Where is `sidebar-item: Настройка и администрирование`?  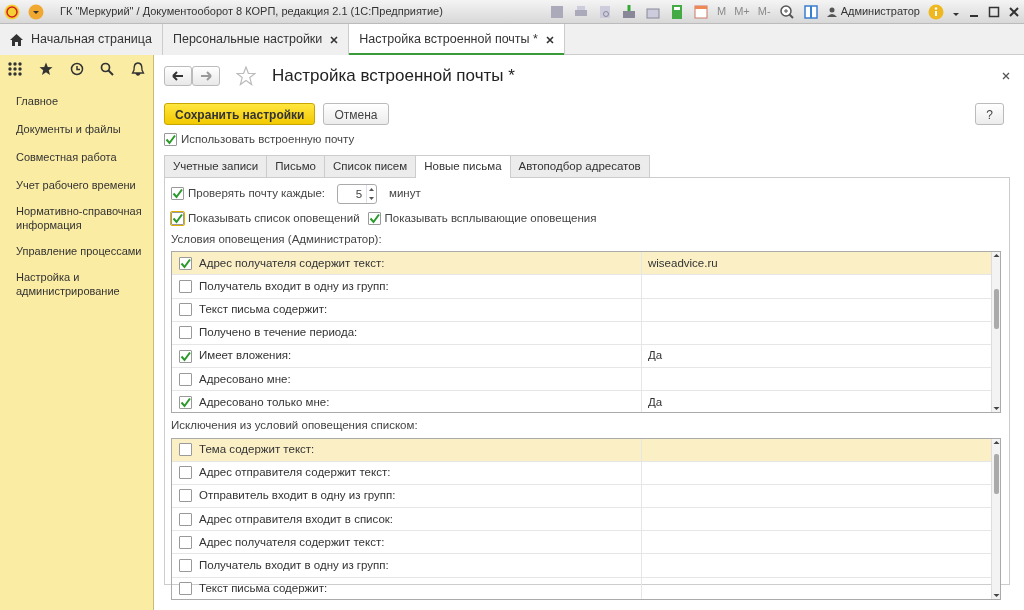 sidebar-item: Настройка и администрирование is located at coordinates (76, 284).